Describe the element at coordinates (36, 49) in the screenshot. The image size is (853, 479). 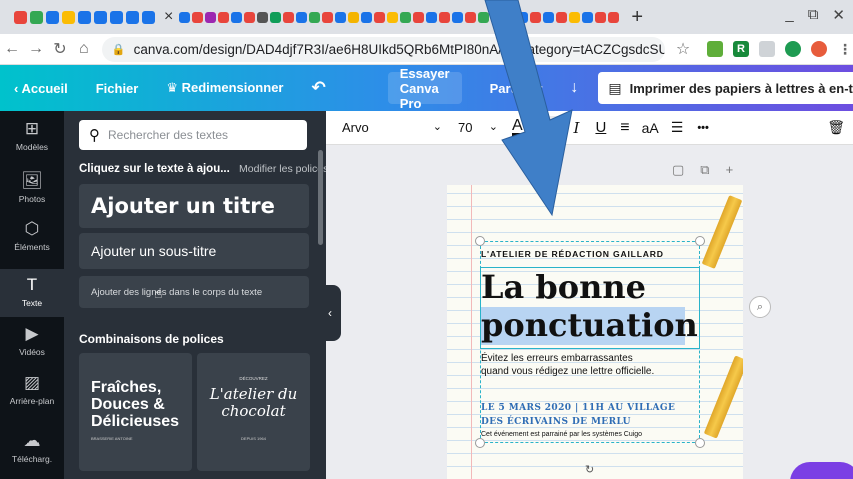
I see `forward-arrow-icon: →` at that location.